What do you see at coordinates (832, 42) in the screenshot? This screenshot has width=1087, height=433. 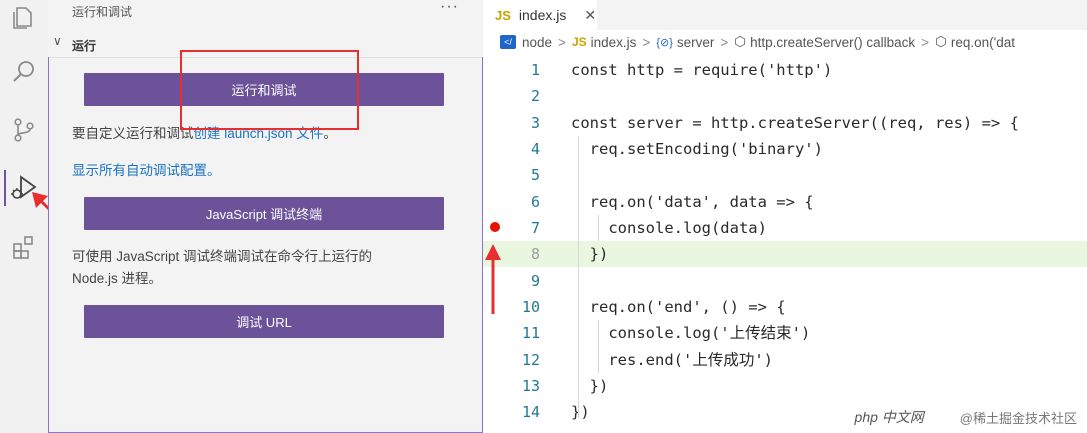 I see `breadcrumb-item-callback: http.createServer() callback` at bounding box center [832, 42].